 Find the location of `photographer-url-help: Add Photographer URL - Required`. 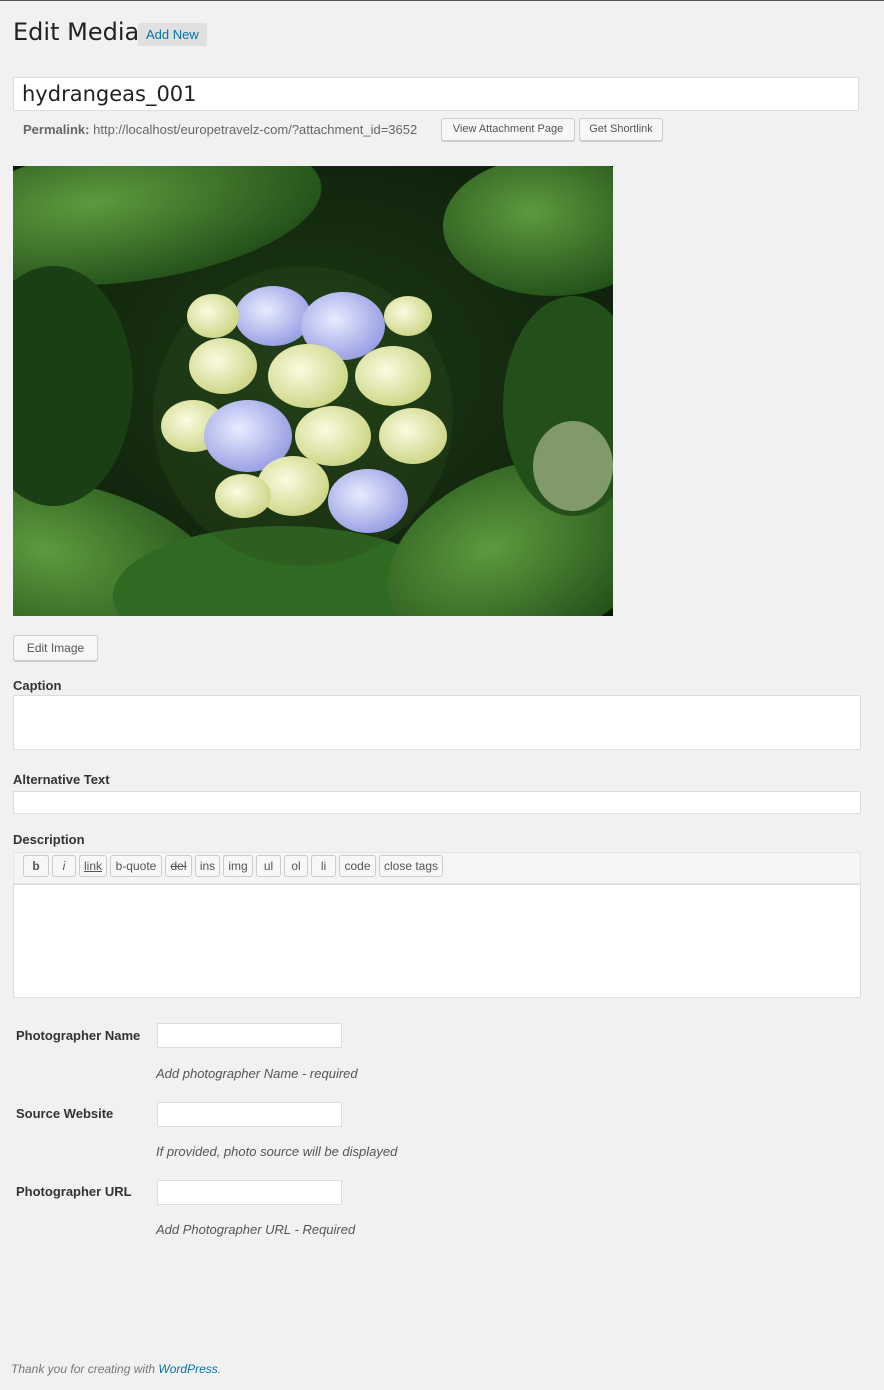

photographer-url-help: Add Photographer URL - Required is located at coordinates (256, 1229).